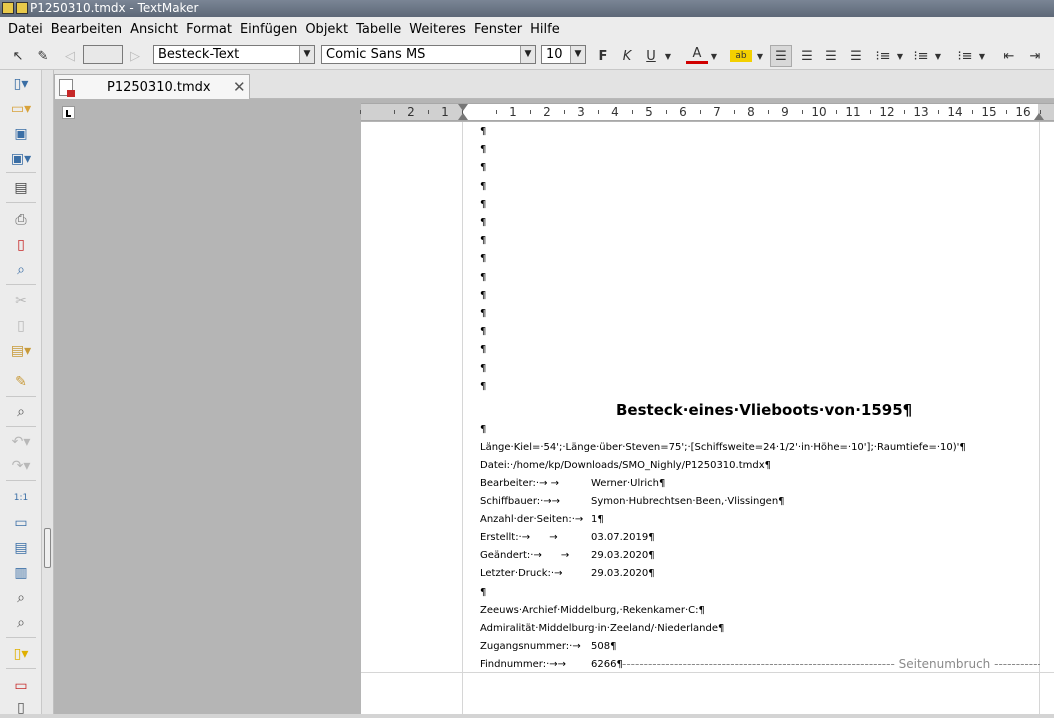  Describe the element at coordinates (697, 54) in the screenshot. I see `font-color-button: A` at that location.